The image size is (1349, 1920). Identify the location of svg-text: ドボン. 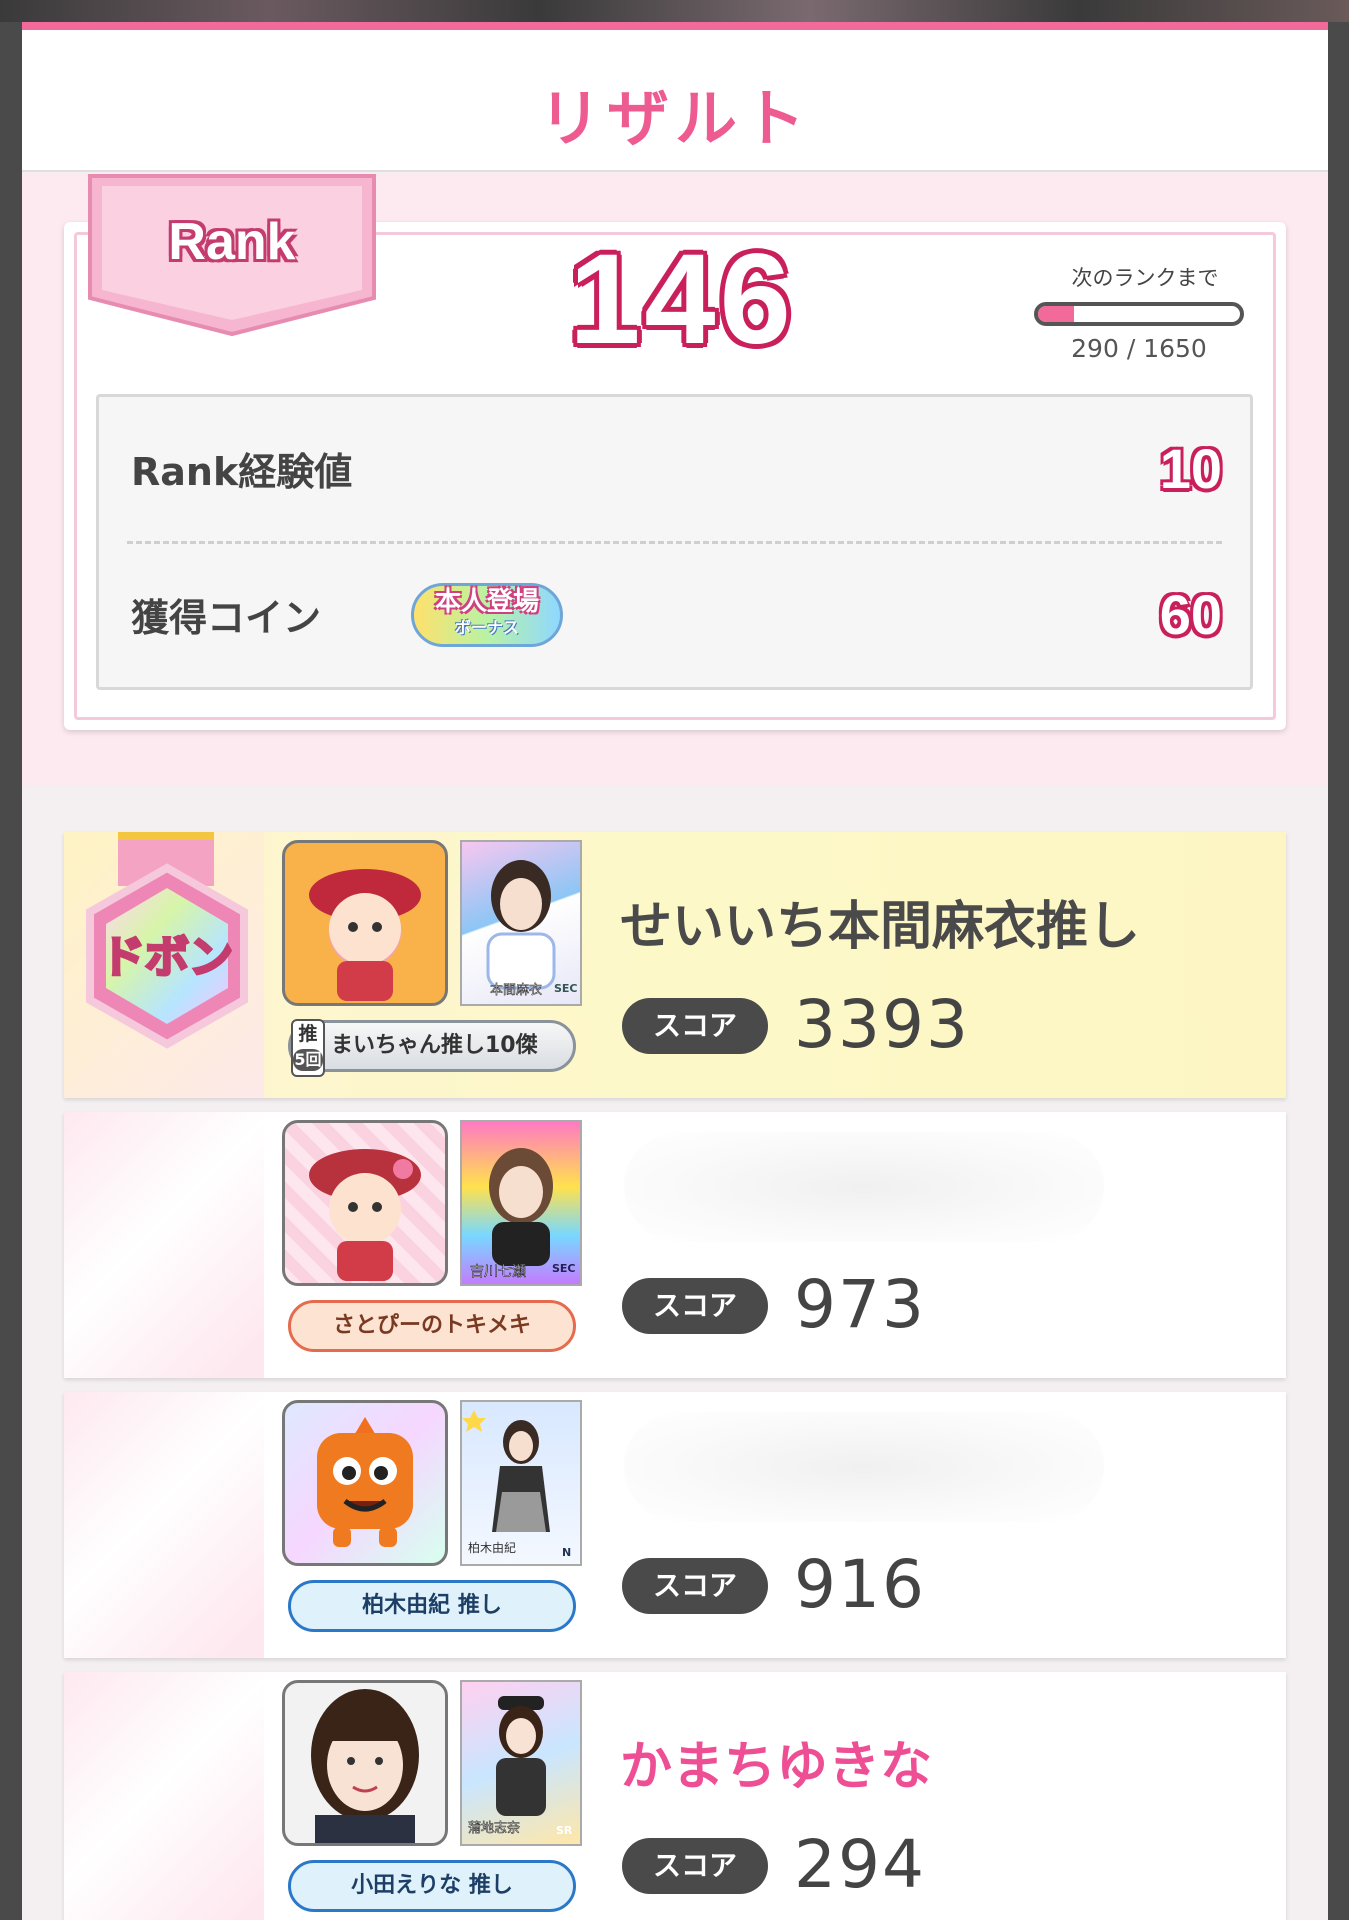
(167, 957).